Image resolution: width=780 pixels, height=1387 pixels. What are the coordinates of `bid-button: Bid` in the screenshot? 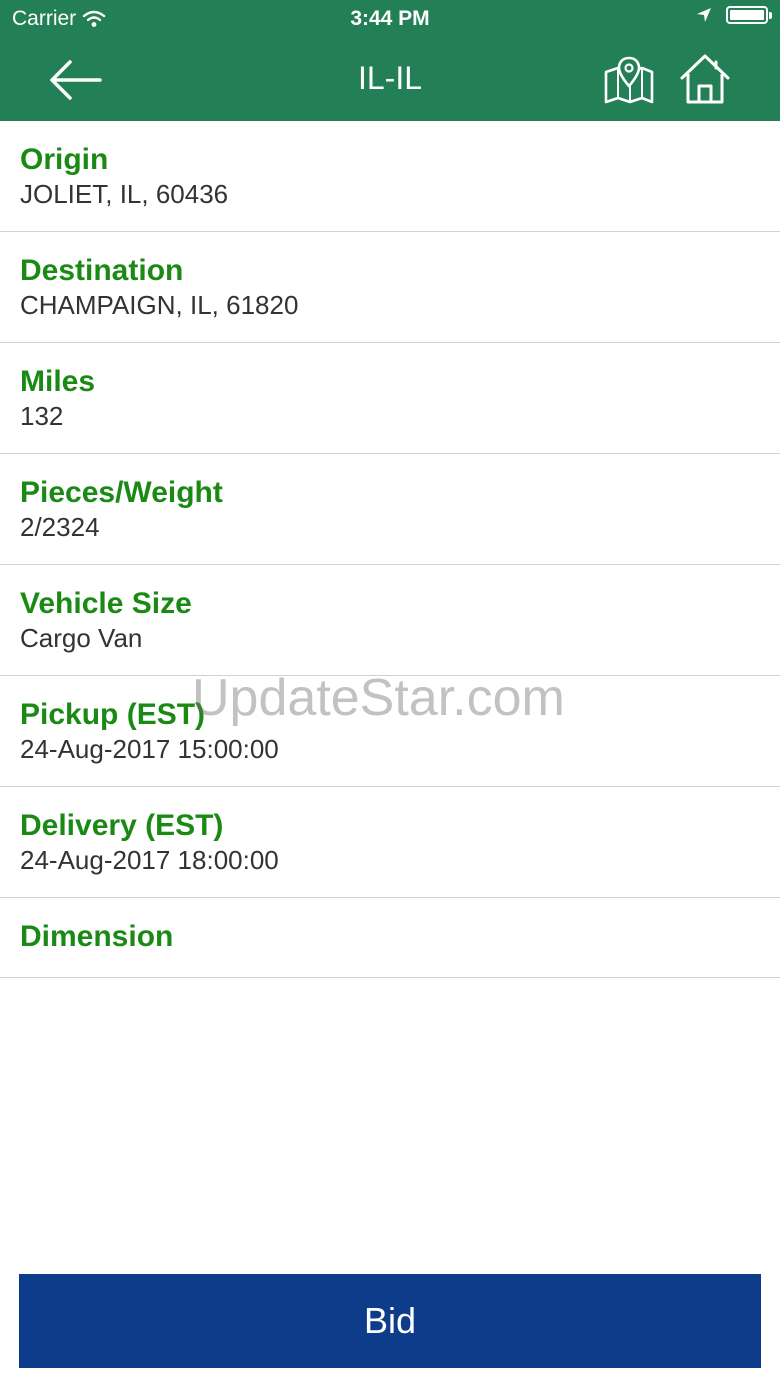 It's located at (390, 1321).